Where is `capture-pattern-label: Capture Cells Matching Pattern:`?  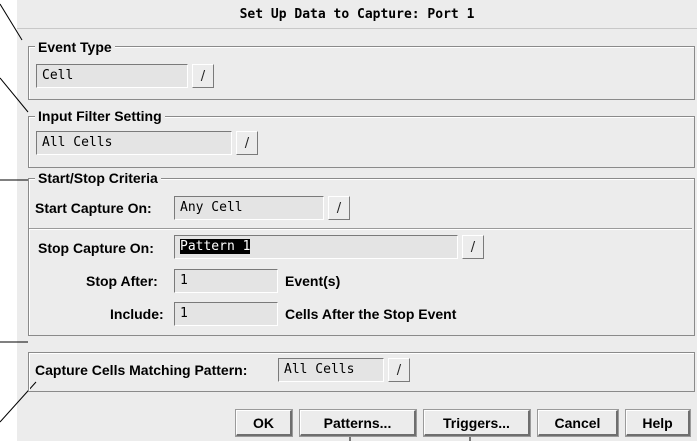
capture-pattern-label: Capture Cells Matching Pattern: is located at coordinates (141, 370).